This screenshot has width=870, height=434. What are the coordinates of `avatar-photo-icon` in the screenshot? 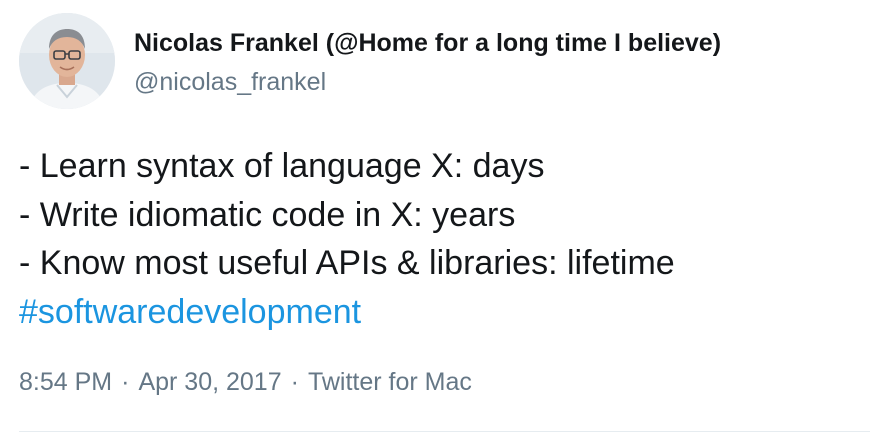 It's located at (67, 61).